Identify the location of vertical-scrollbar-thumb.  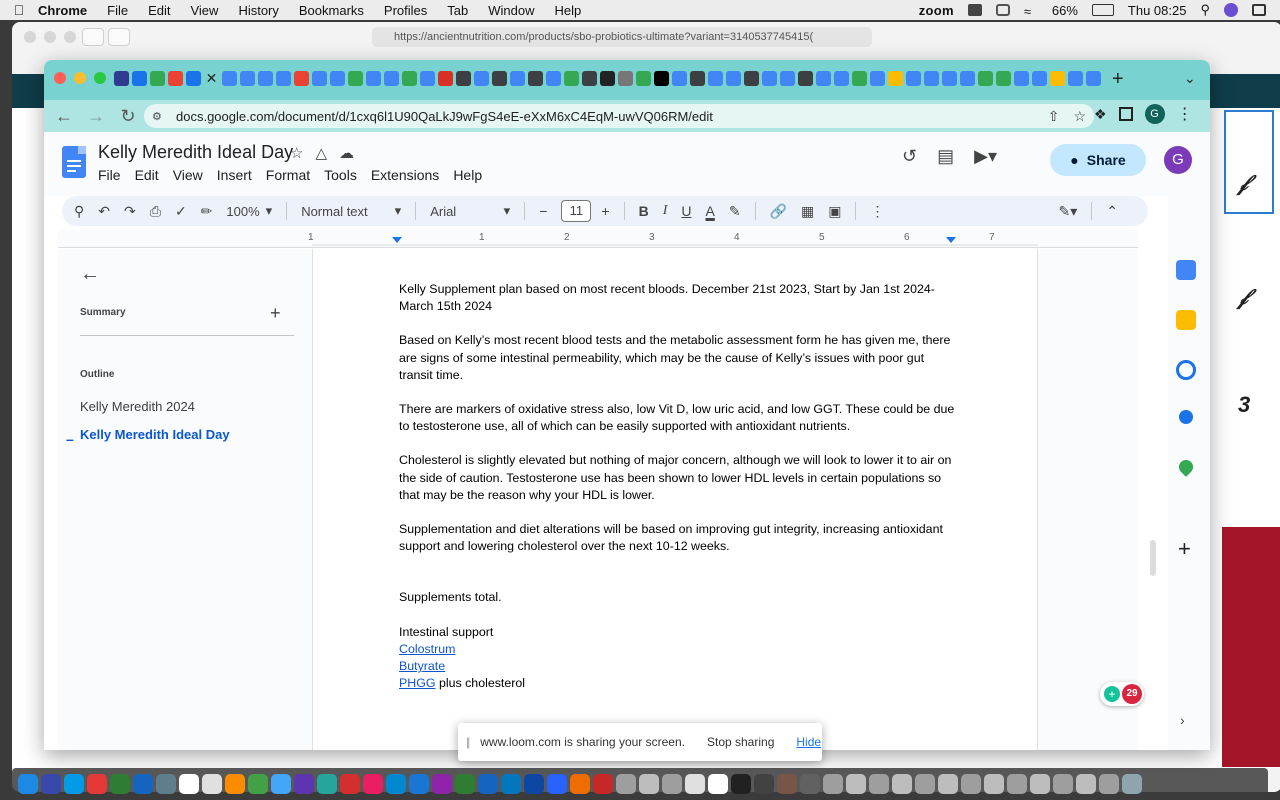
(1153, 558).